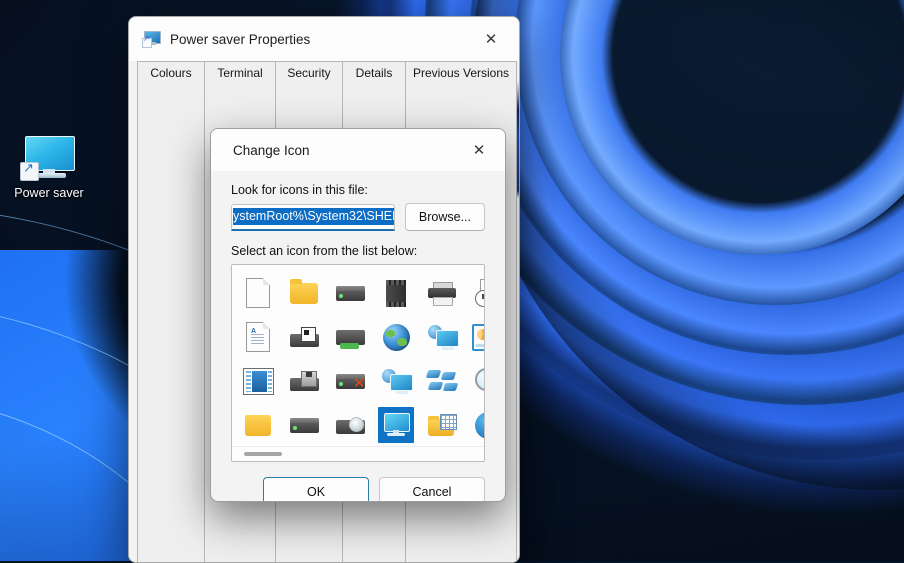 Image resolution: width=904 pixels, height=563 pixels. I want to click on floppy-drive-icon, so click(304, 337).